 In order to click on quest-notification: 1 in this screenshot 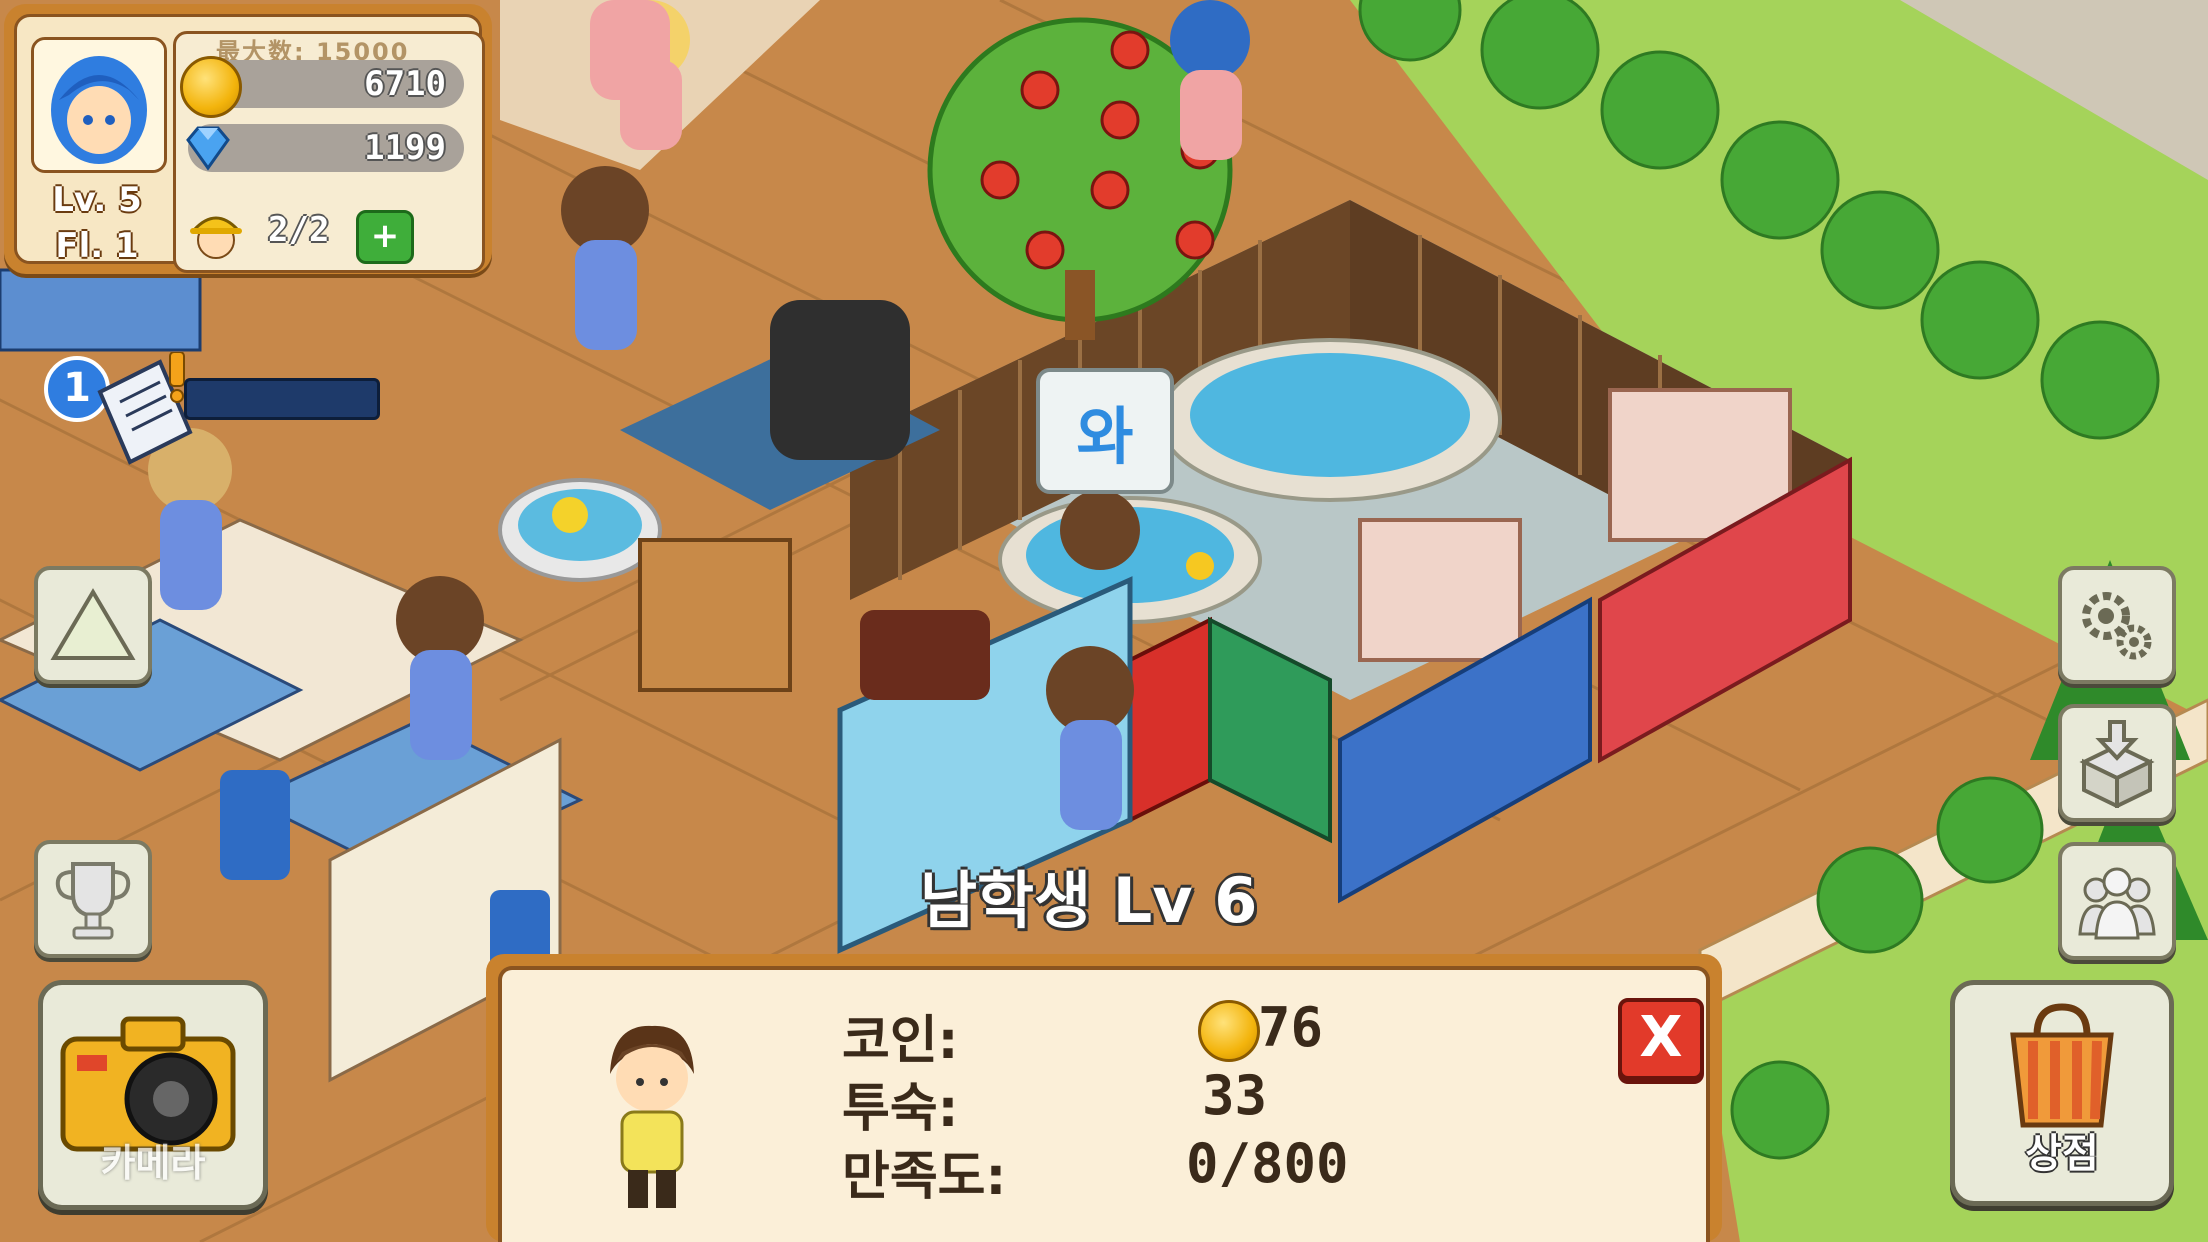, I will do `click(212, 412)`.